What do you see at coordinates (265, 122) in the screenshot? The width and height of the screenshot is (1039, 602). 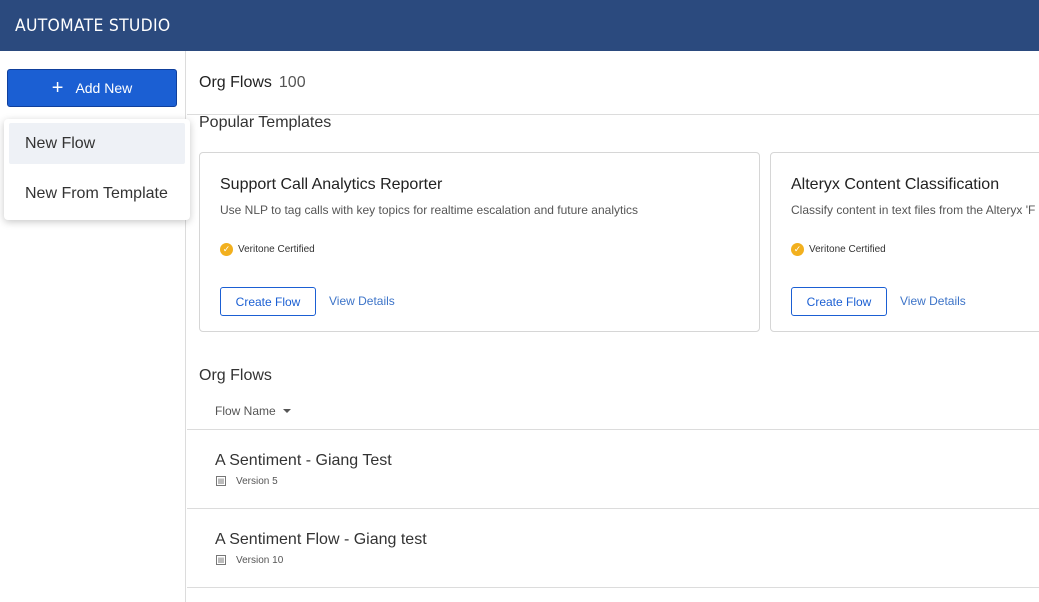 I see `popular-templates-title: Popular Templates` at bounding box center [265, 122].